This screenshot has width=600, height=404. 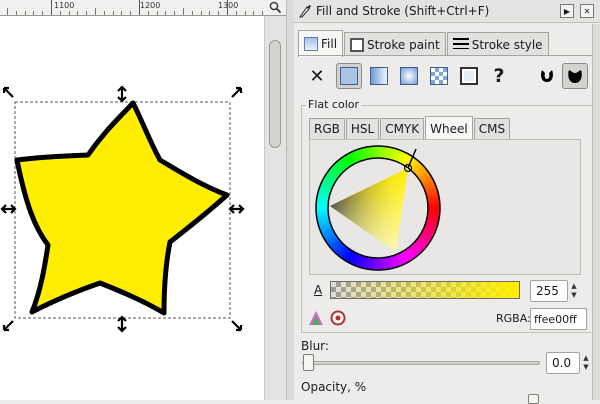 I want to click on color-mode-tabs: RGB HSL CMYK Wheel CMS, so click(x=410, y=128).